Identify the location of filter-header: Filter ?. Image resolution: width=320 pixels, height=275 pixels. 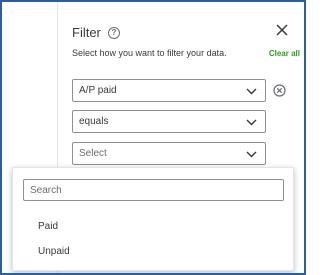
(96, 32).